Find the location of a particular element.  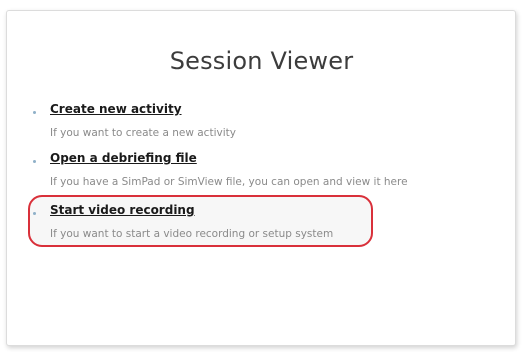

page-title: Session Viewer is located at coordinates (261, 61).